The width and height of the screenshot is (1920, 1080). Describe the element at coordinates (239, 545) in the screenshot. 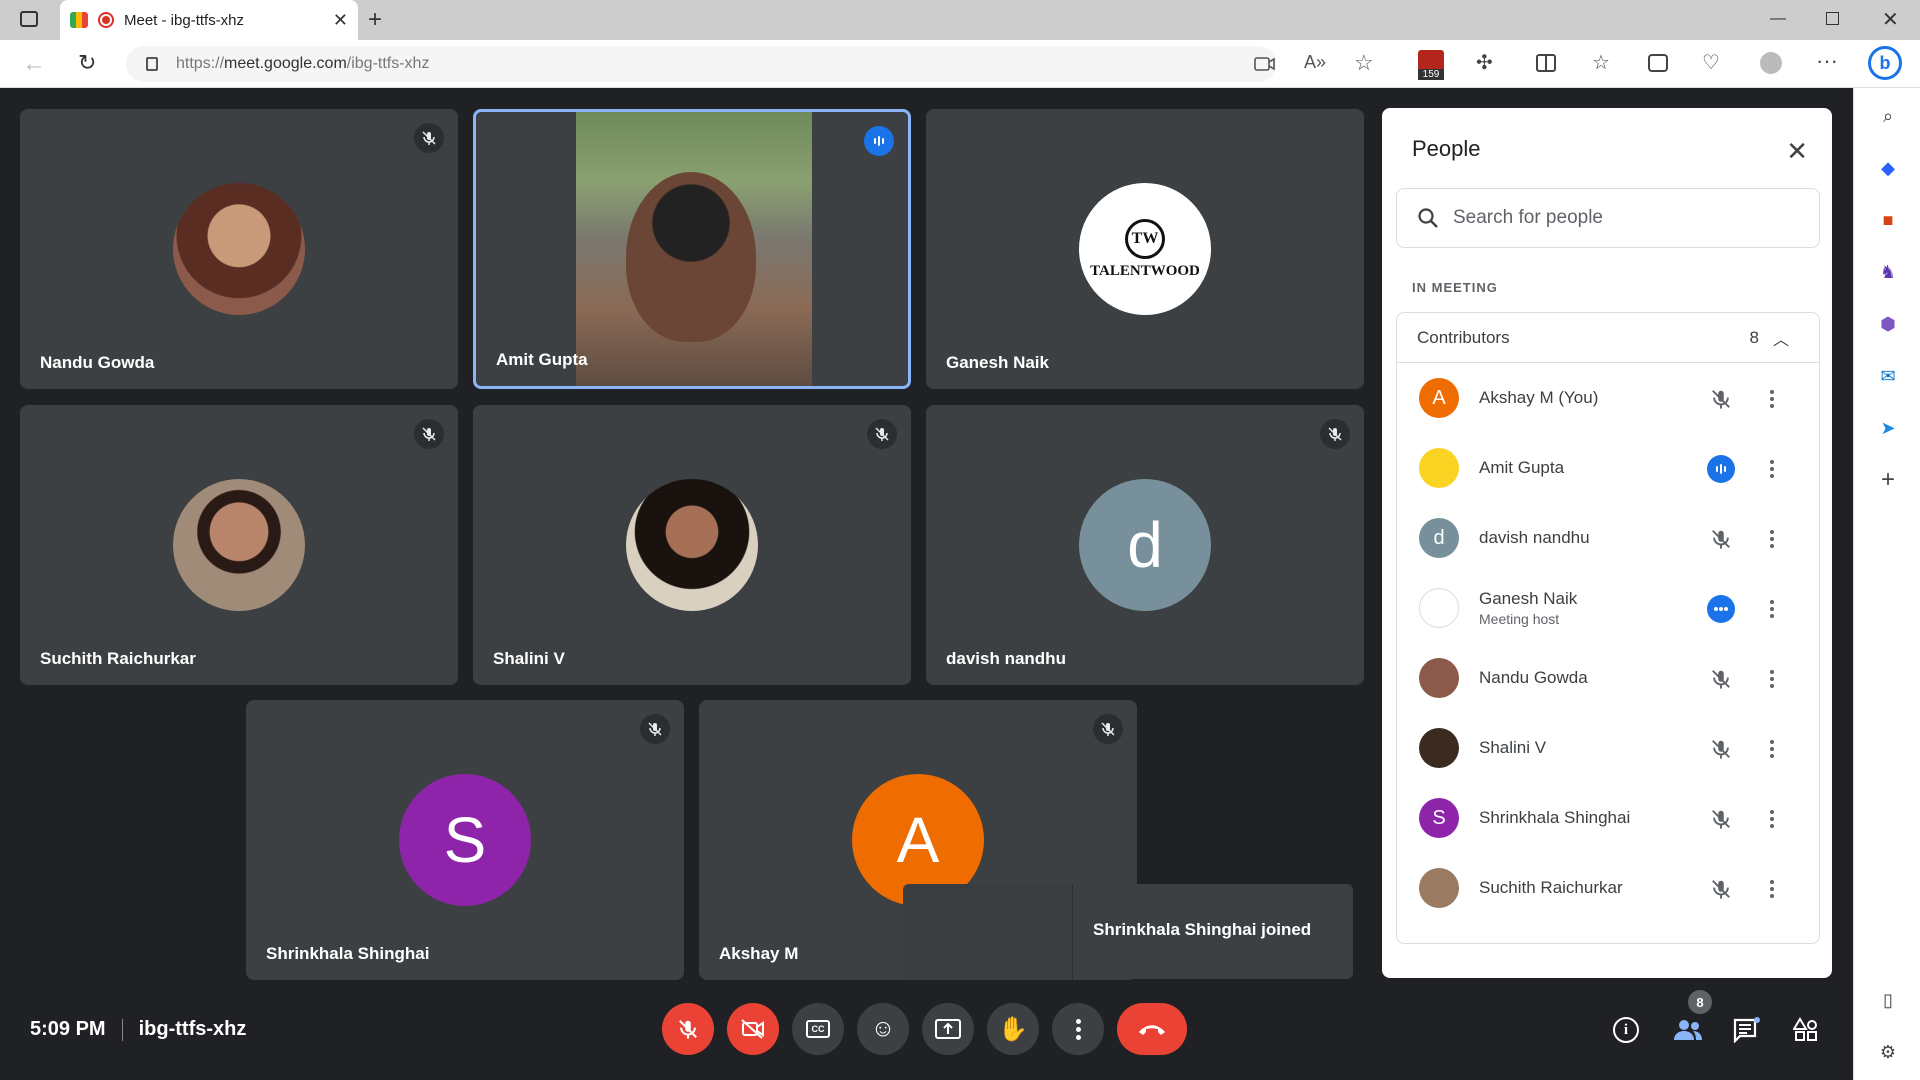

I see `participant-tile: Suchith Raichurkar` at that location.